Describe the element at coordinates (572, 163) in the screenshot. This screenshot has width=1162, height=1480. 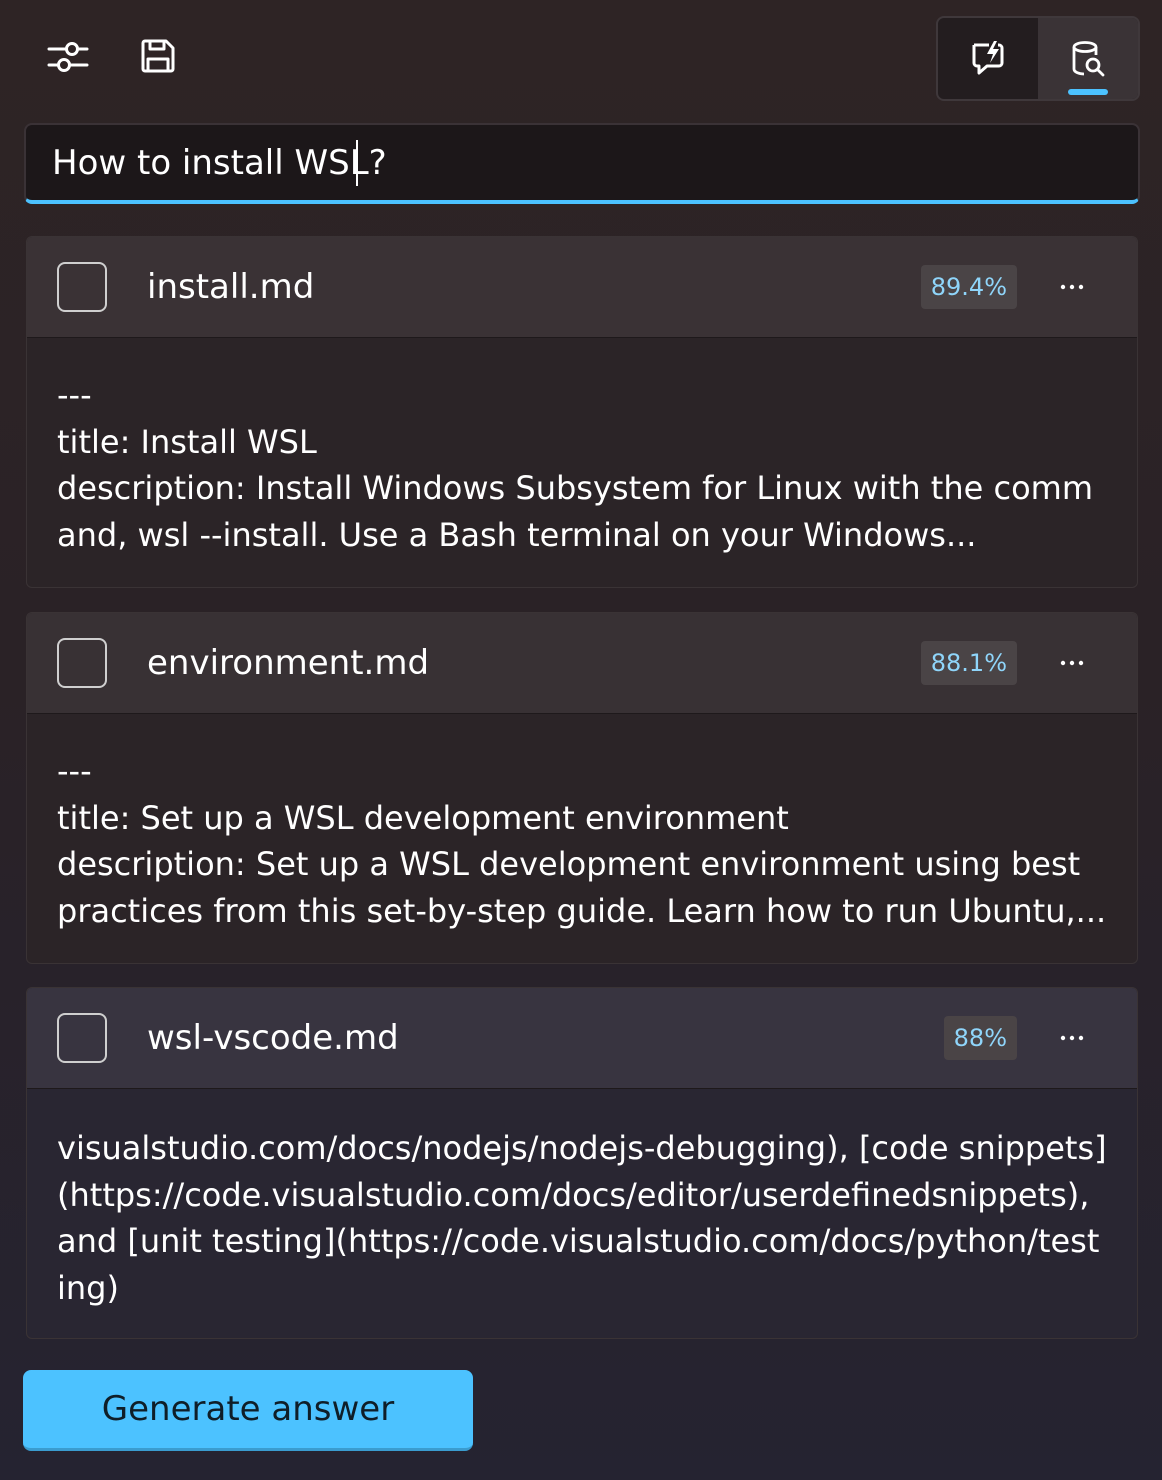
I see `search-input` at that location.